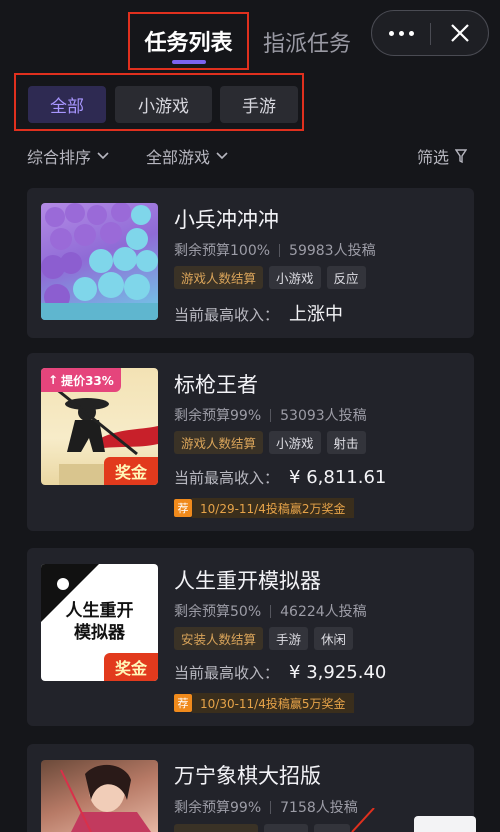 The height and width of the screenshot is (832, 500). What do you see at coordinates (105, 798) in the screenshot?
I see `chess-character-illustration` at bounding box center [105, 798].